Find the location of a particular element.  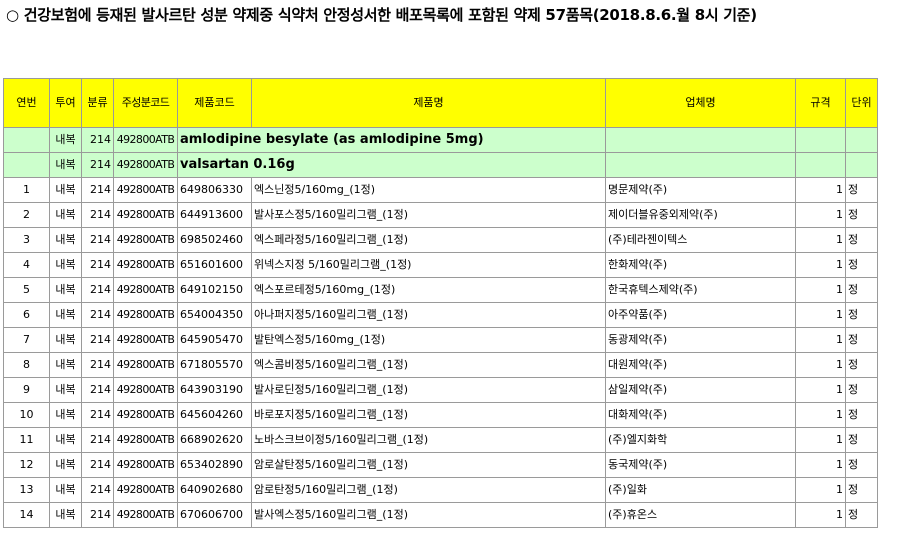

cell-product-code: 649102150 is located at coordinates (214, 290).